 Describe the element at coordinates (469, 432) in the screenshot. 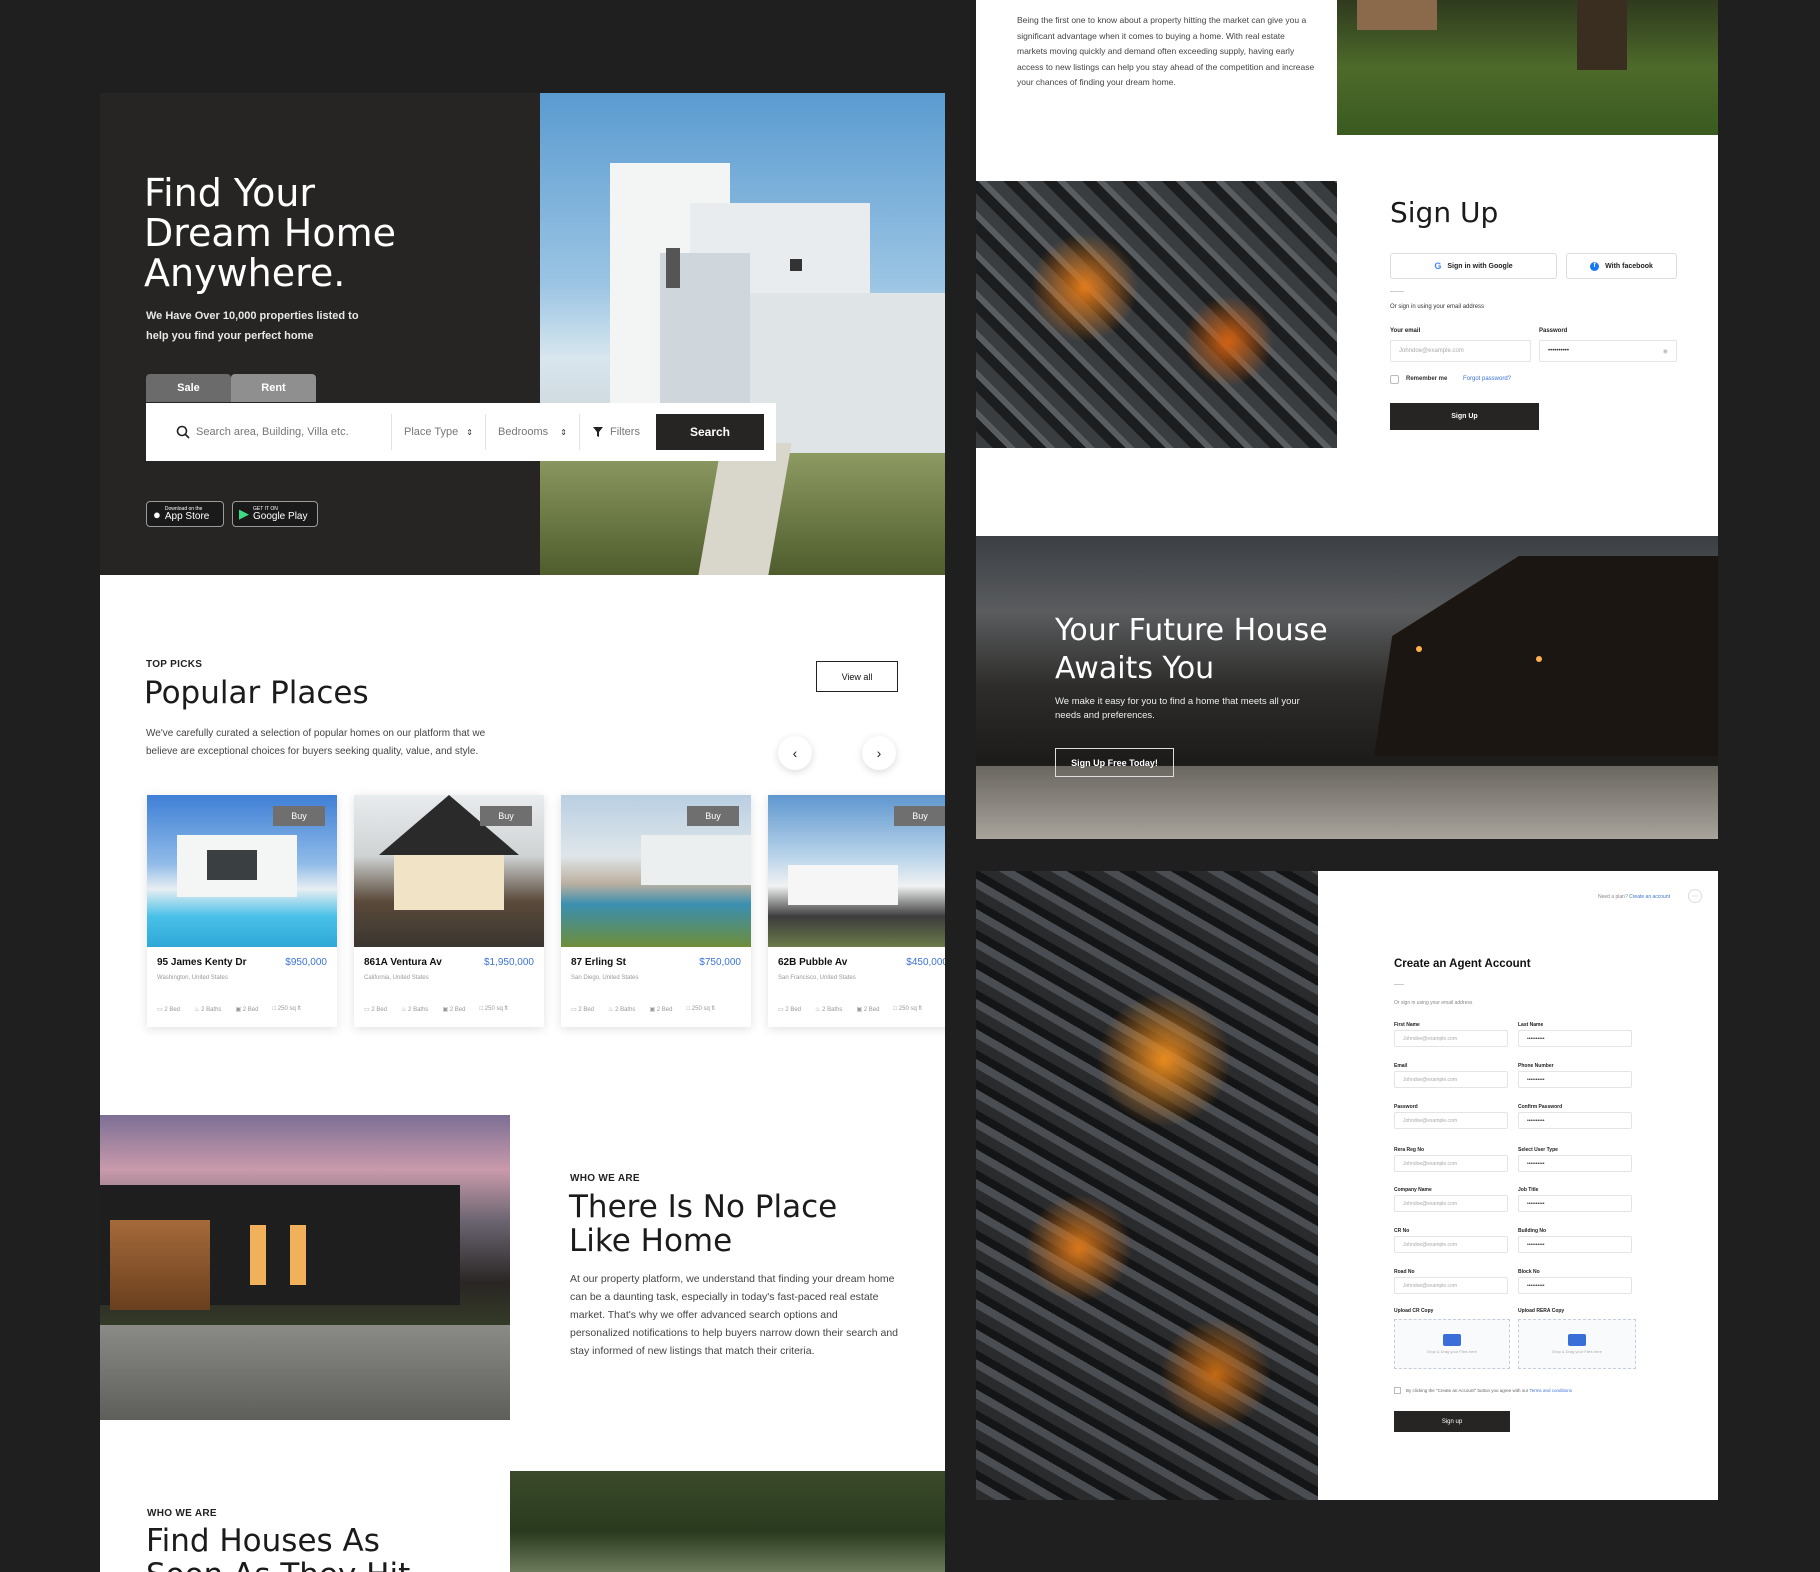

I see `sort-arrows-icon: ⇕` at that location.